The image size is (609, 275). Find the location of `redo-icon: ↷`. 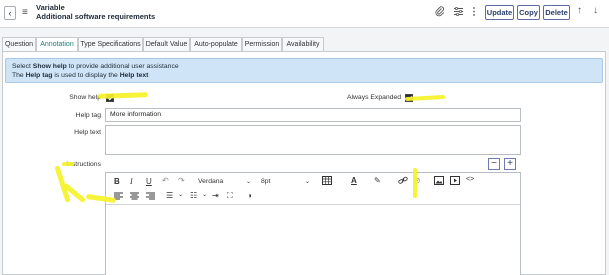

redo-icon: ↷ is located at coordinates (181, 180).